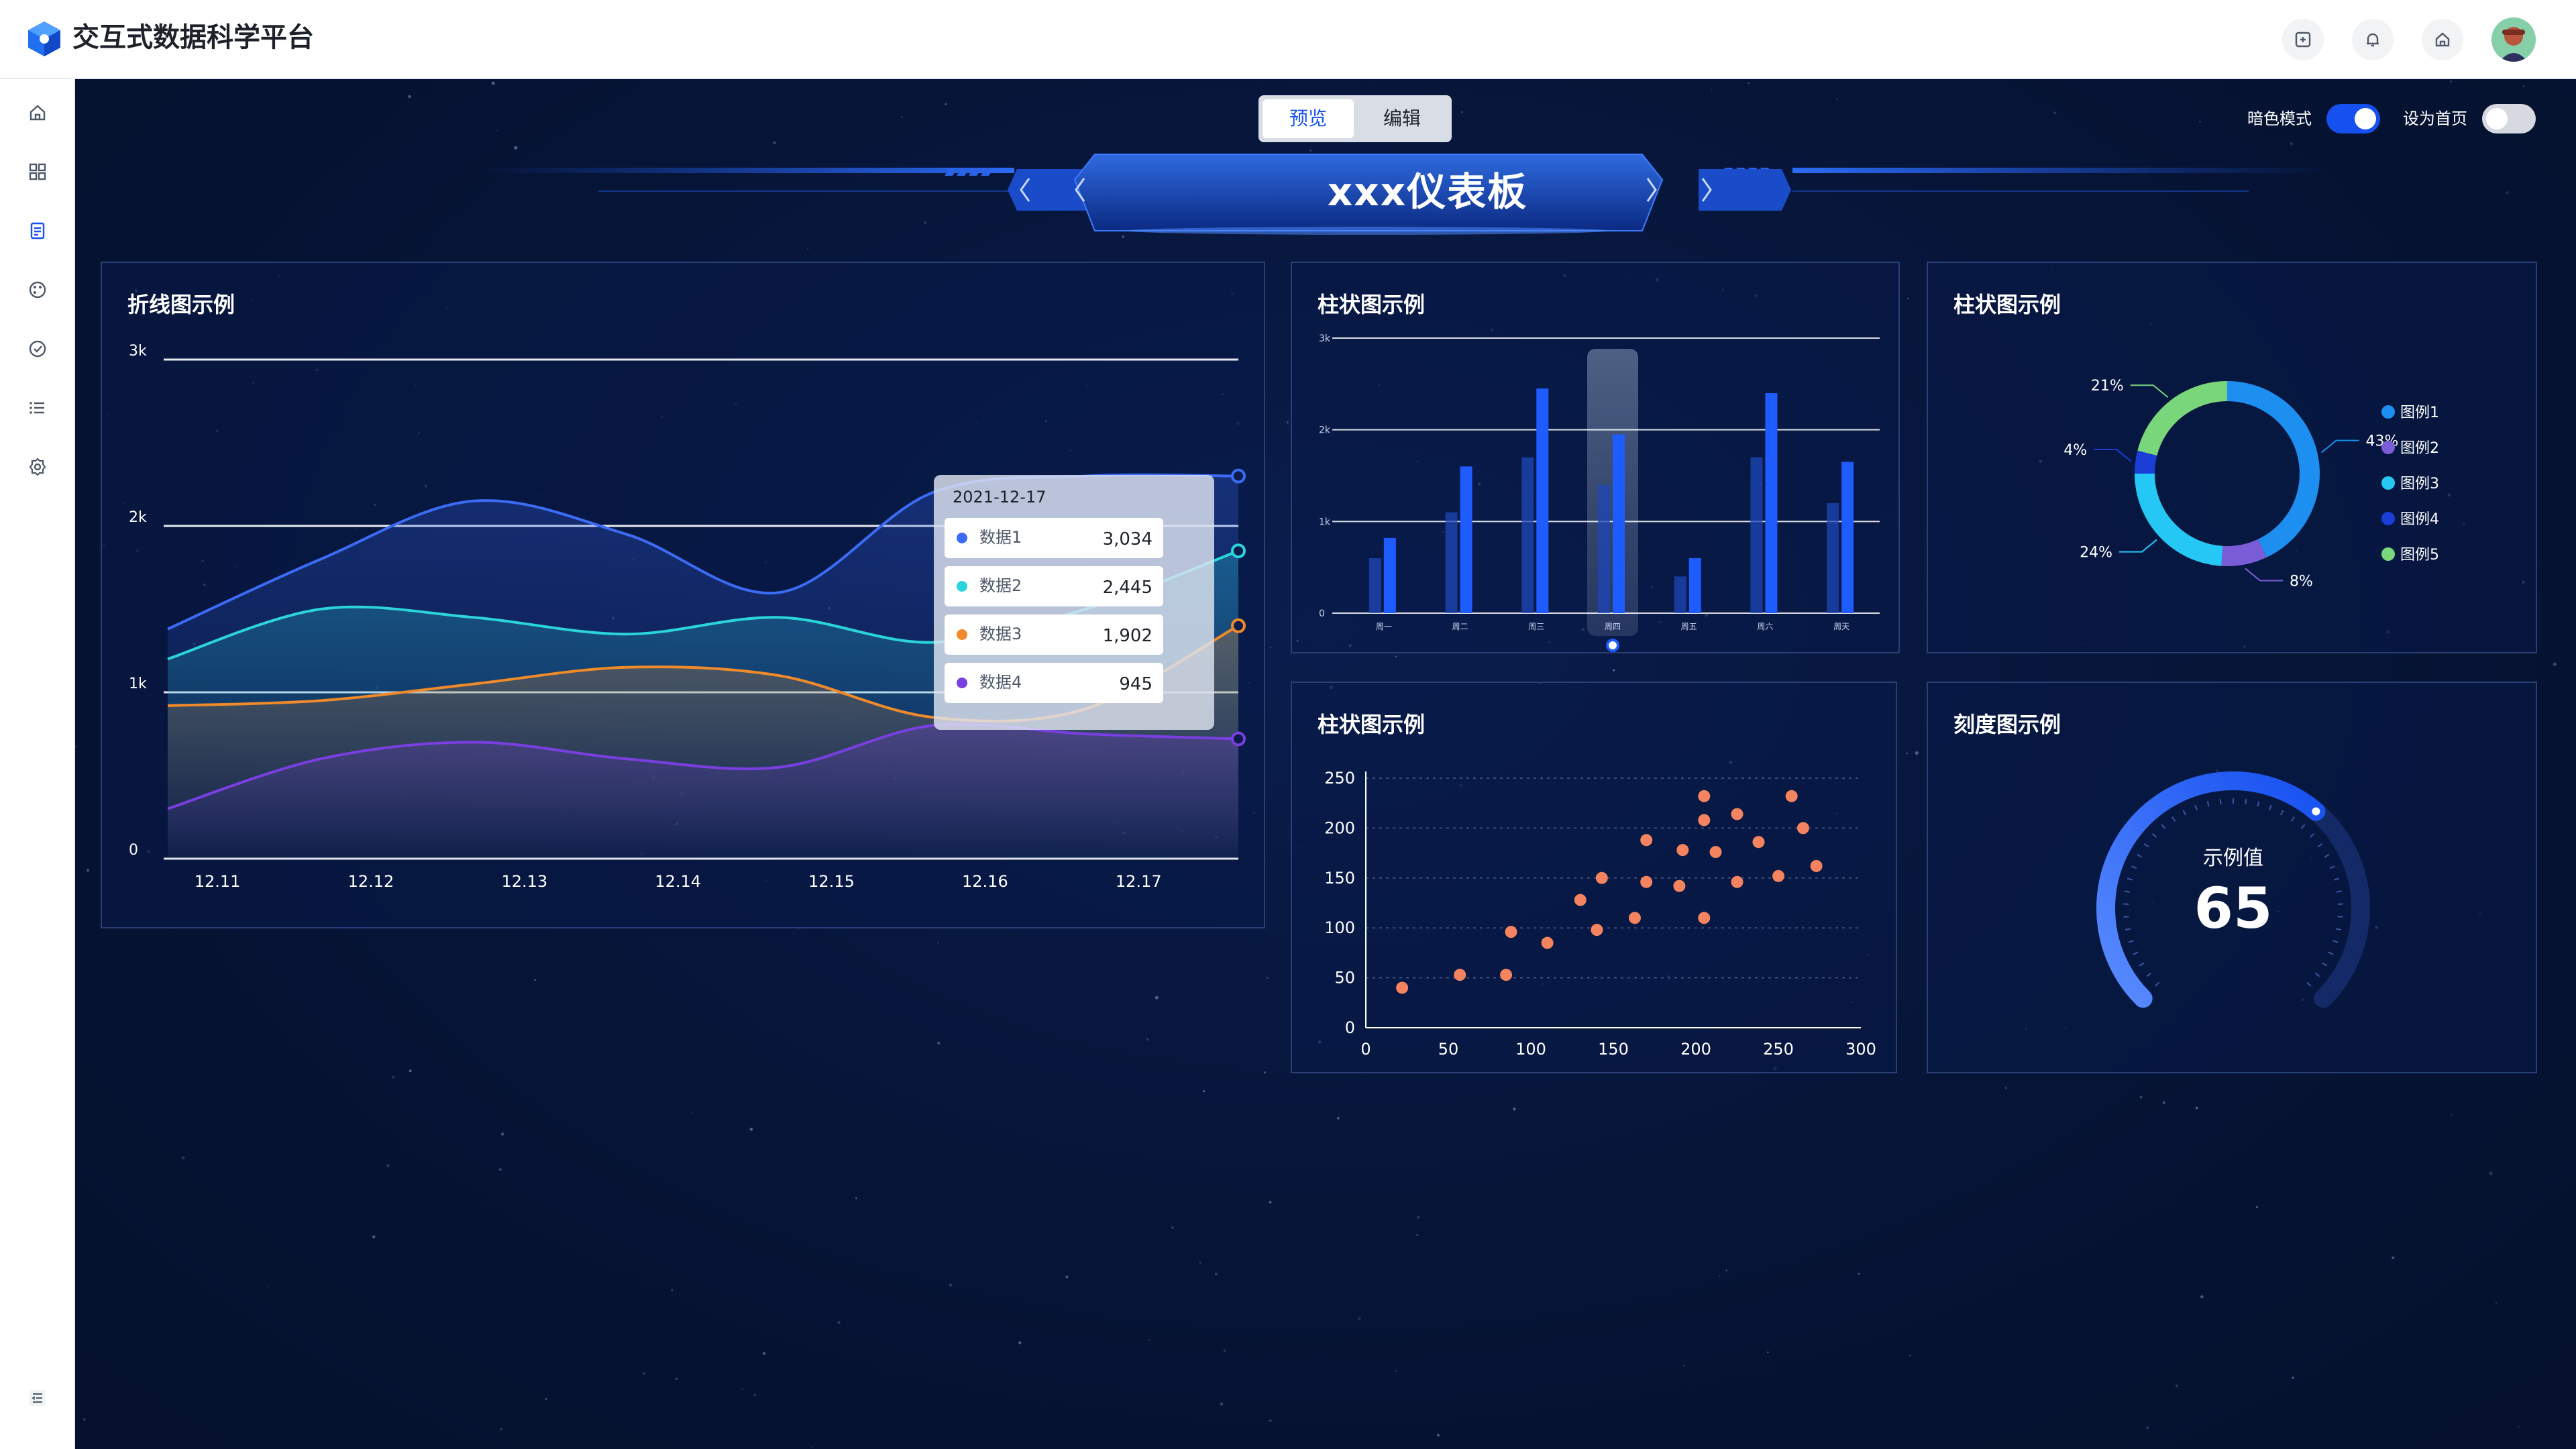 The height and width of the screenshot is (1449, 2576). I want to click on sidebar-collapse-button, so click(37, 1398).